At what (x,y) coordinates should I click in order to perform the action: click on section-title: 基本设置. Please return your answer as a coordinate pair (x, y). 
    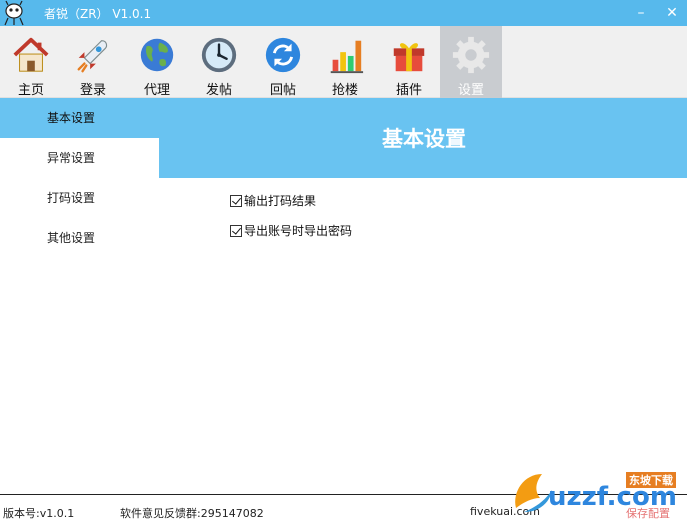
    Looking at the image, I should click on (424, 139).